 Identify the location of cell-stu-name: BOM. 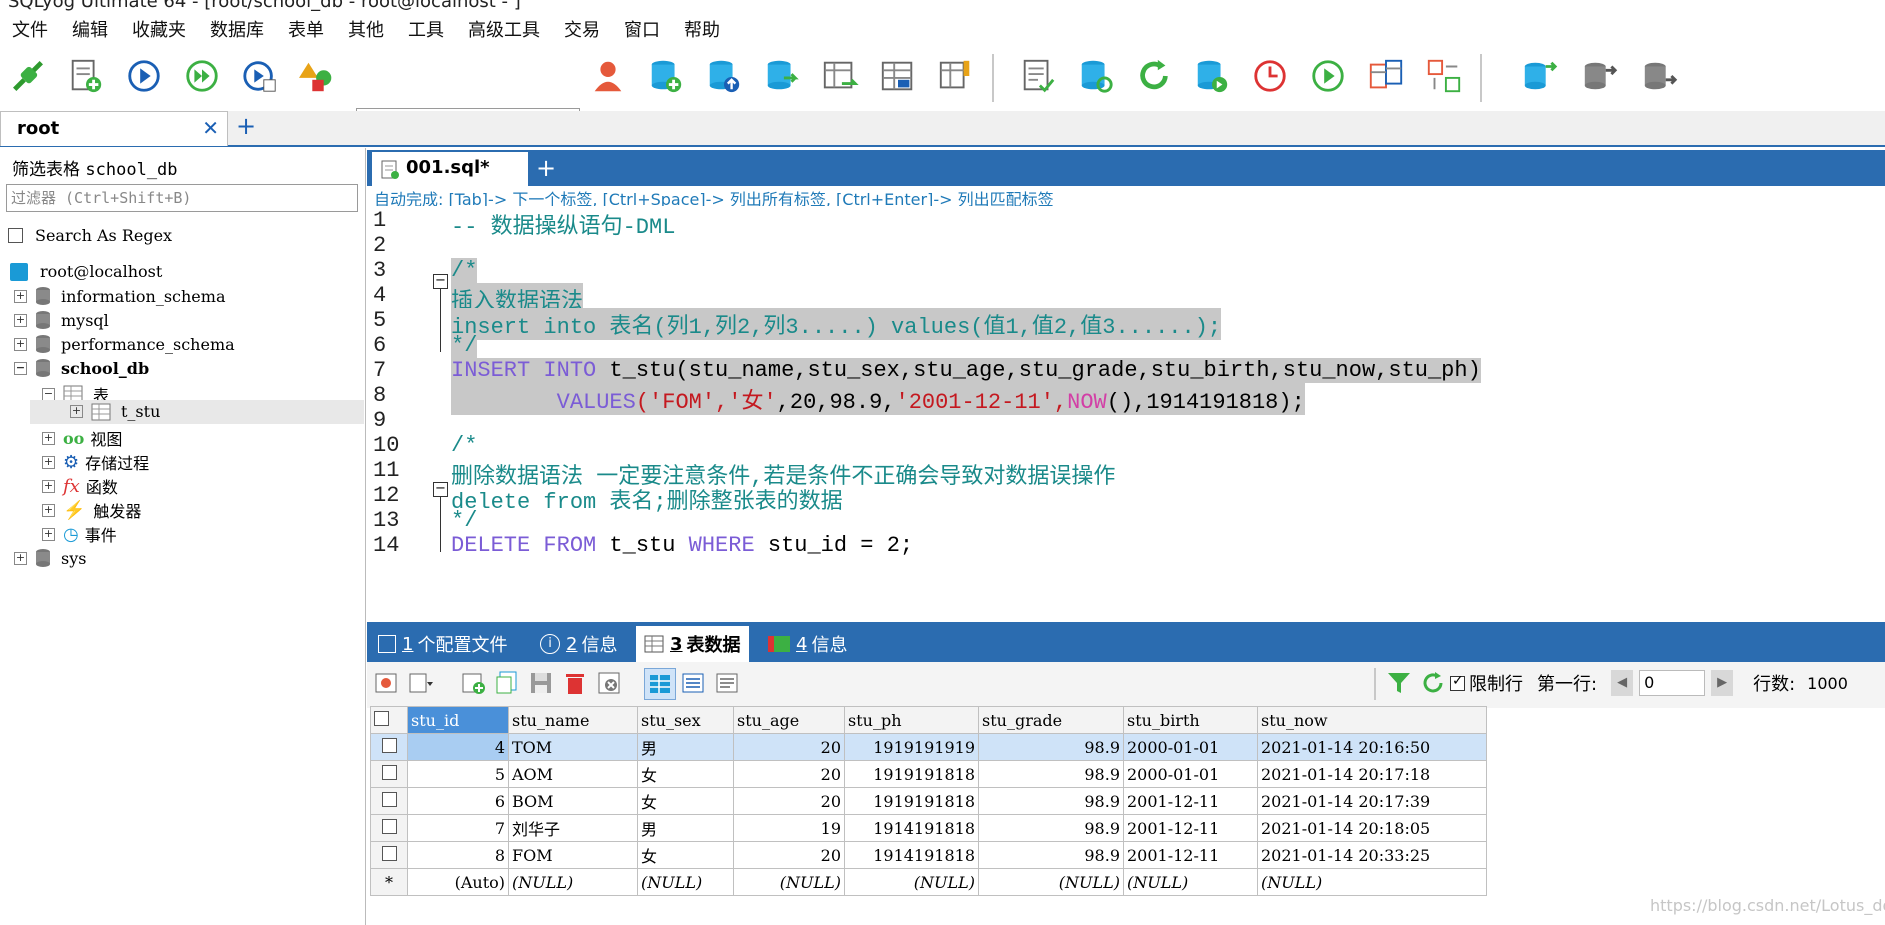
(573, 801).